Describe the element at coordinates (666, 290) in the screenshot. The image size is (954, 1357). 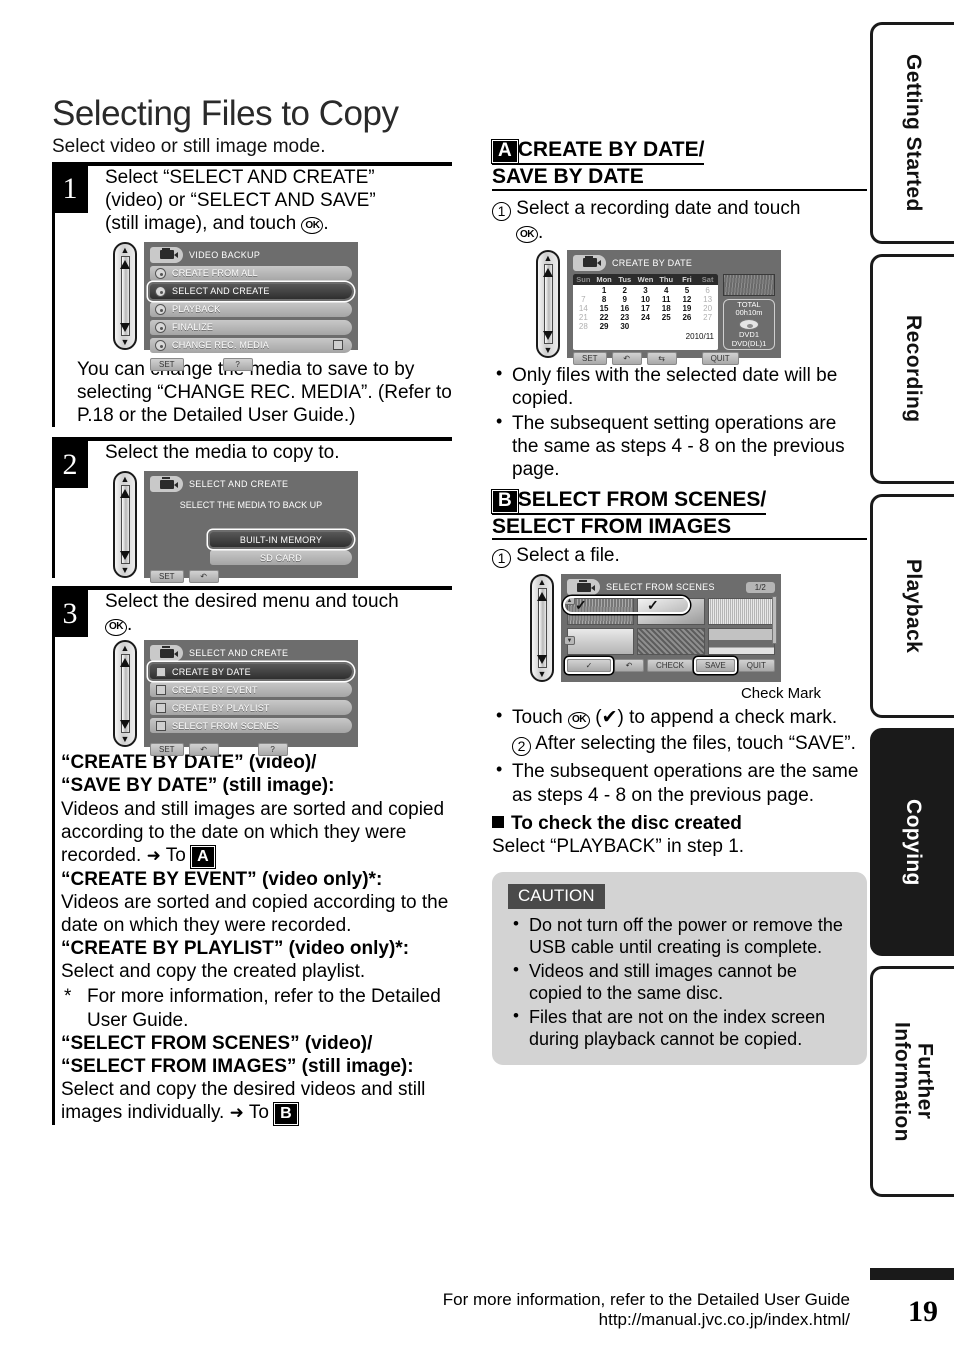
I see `cal-cell: 4` at that location.